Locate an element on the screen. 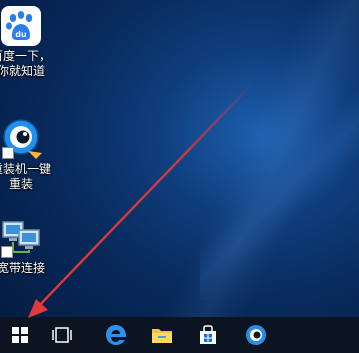 Image resolution: width=359 pixels, height=353 pixels. store-button is located at coordinates (208, 335).